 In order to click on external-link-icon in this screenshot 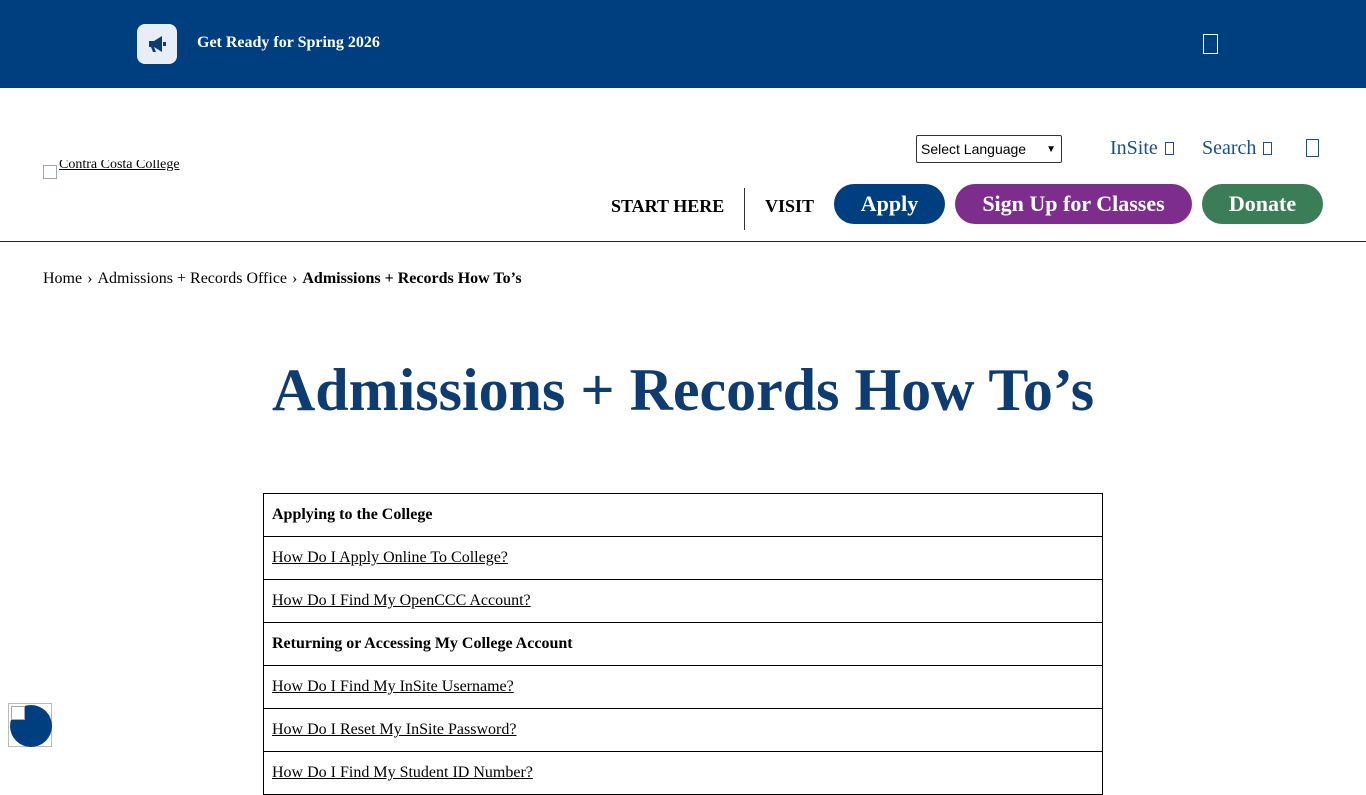, I will do `click(1169, 148)`.